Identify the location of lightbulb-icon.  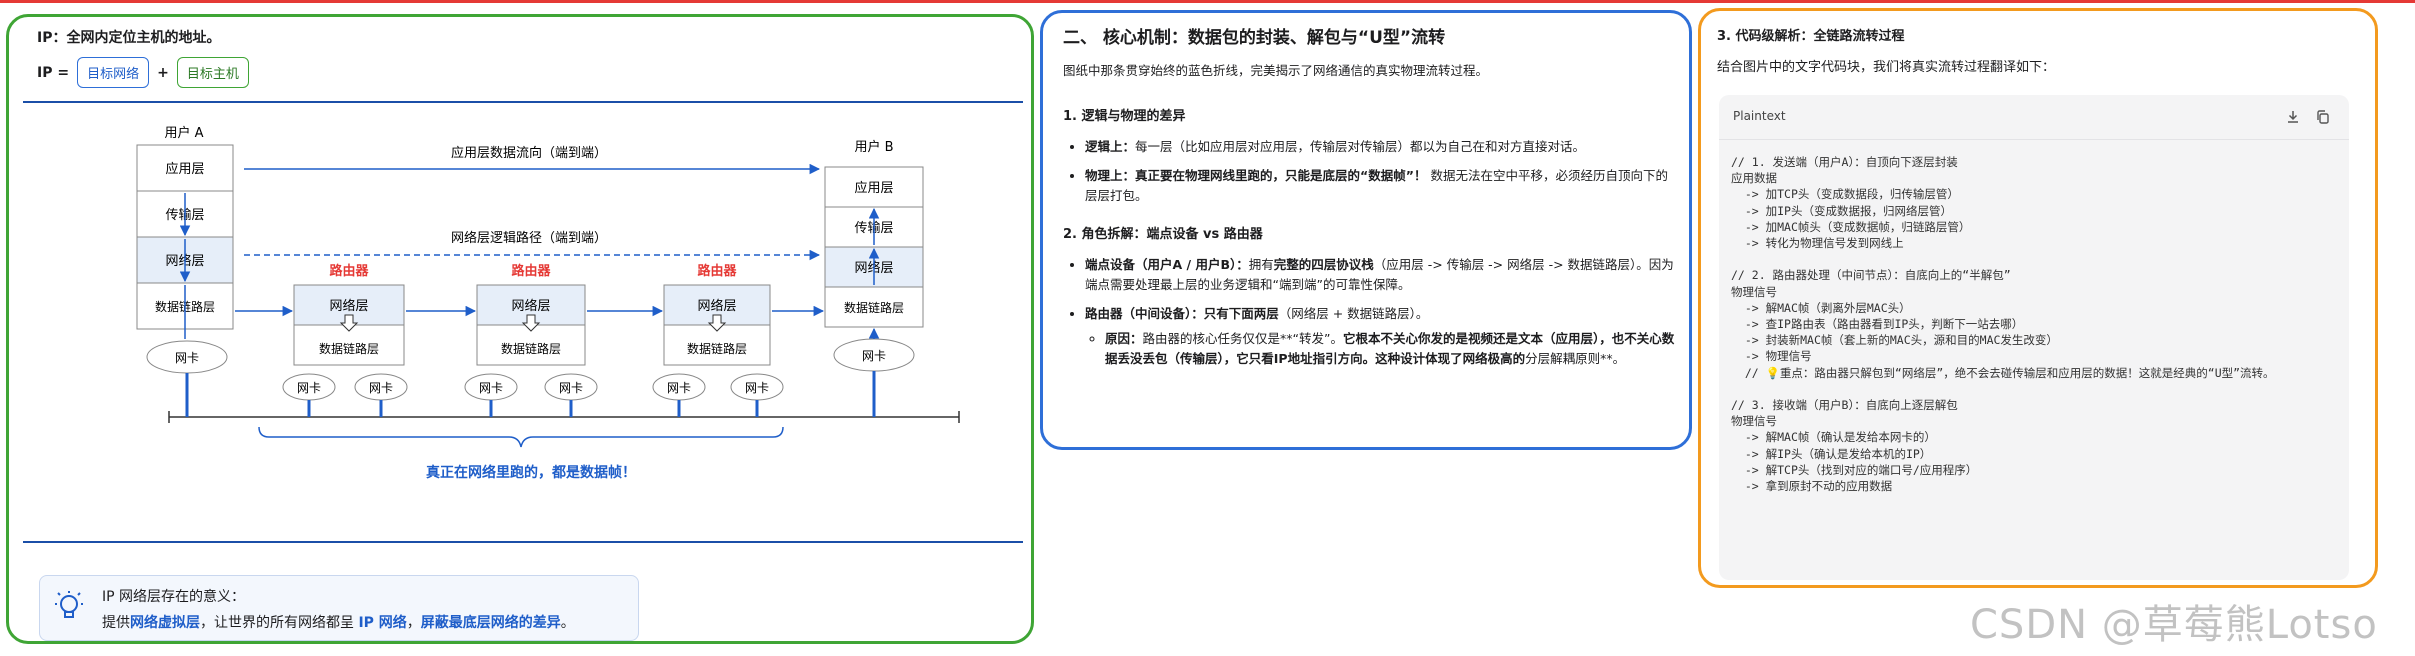
(69, 604).